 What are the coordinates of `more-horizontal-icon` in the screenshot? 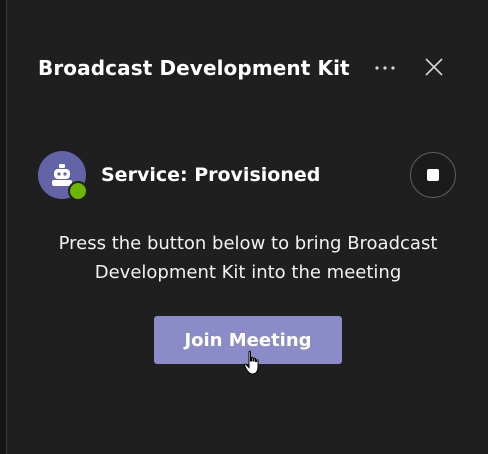 It's located at (385, 68).